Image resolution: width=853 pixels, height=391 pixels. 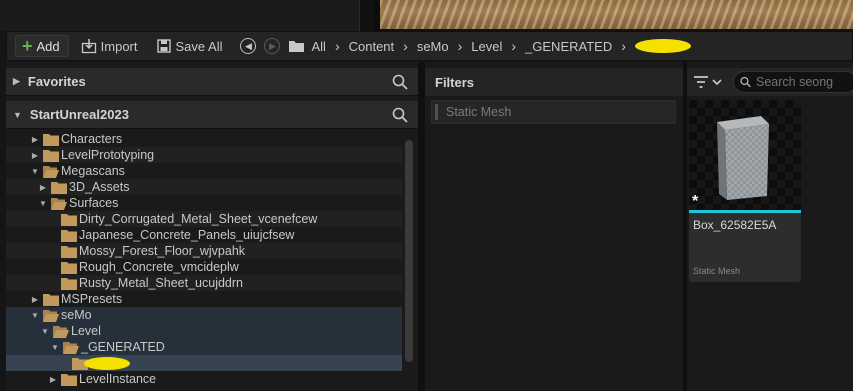 What do you see at coordinates (735, 225) in the screenshot?
I see `asset-name: Box_62582E5A` at bounding box center [735, 225].